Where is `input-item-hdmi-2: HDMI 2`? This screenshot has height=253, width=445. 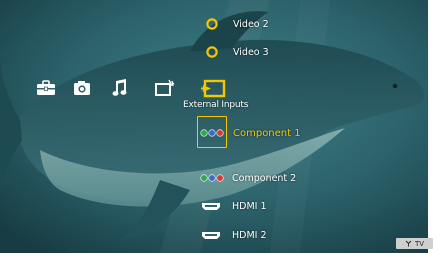
input-item-hdmi-2: HDMI 2 is located at coordinates (234, 235).